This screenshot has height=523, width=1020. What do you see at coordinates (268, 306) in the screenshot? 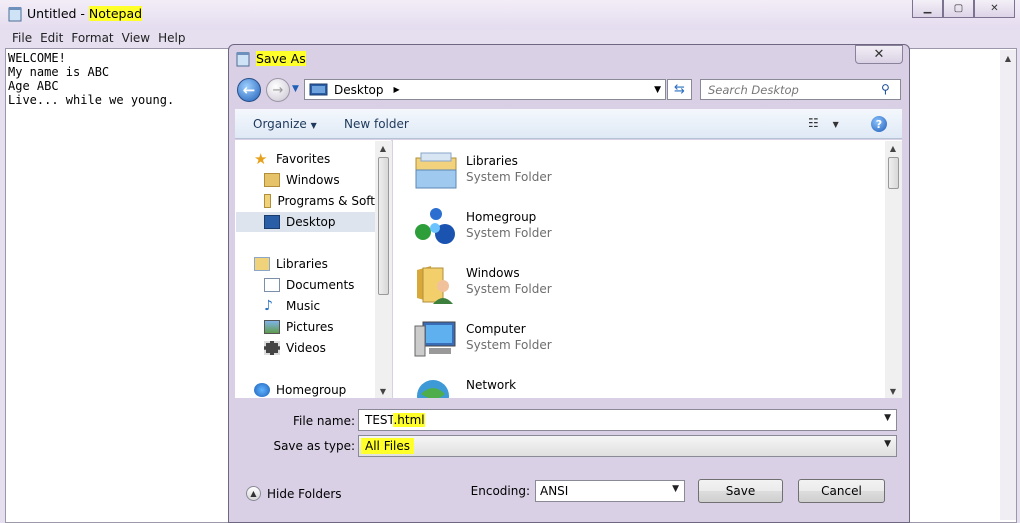
I see `music-icon: ♪` at bounding box center [268, 306].